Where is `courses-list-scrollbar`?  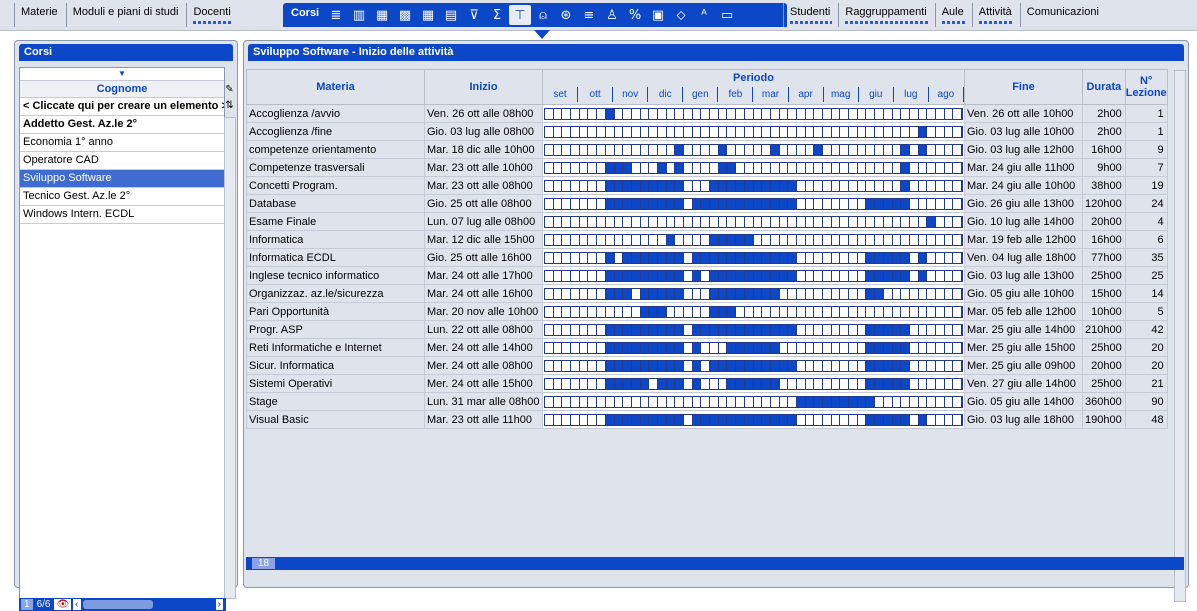 courses-list-scrollbar is located at coordinates (230, 358).